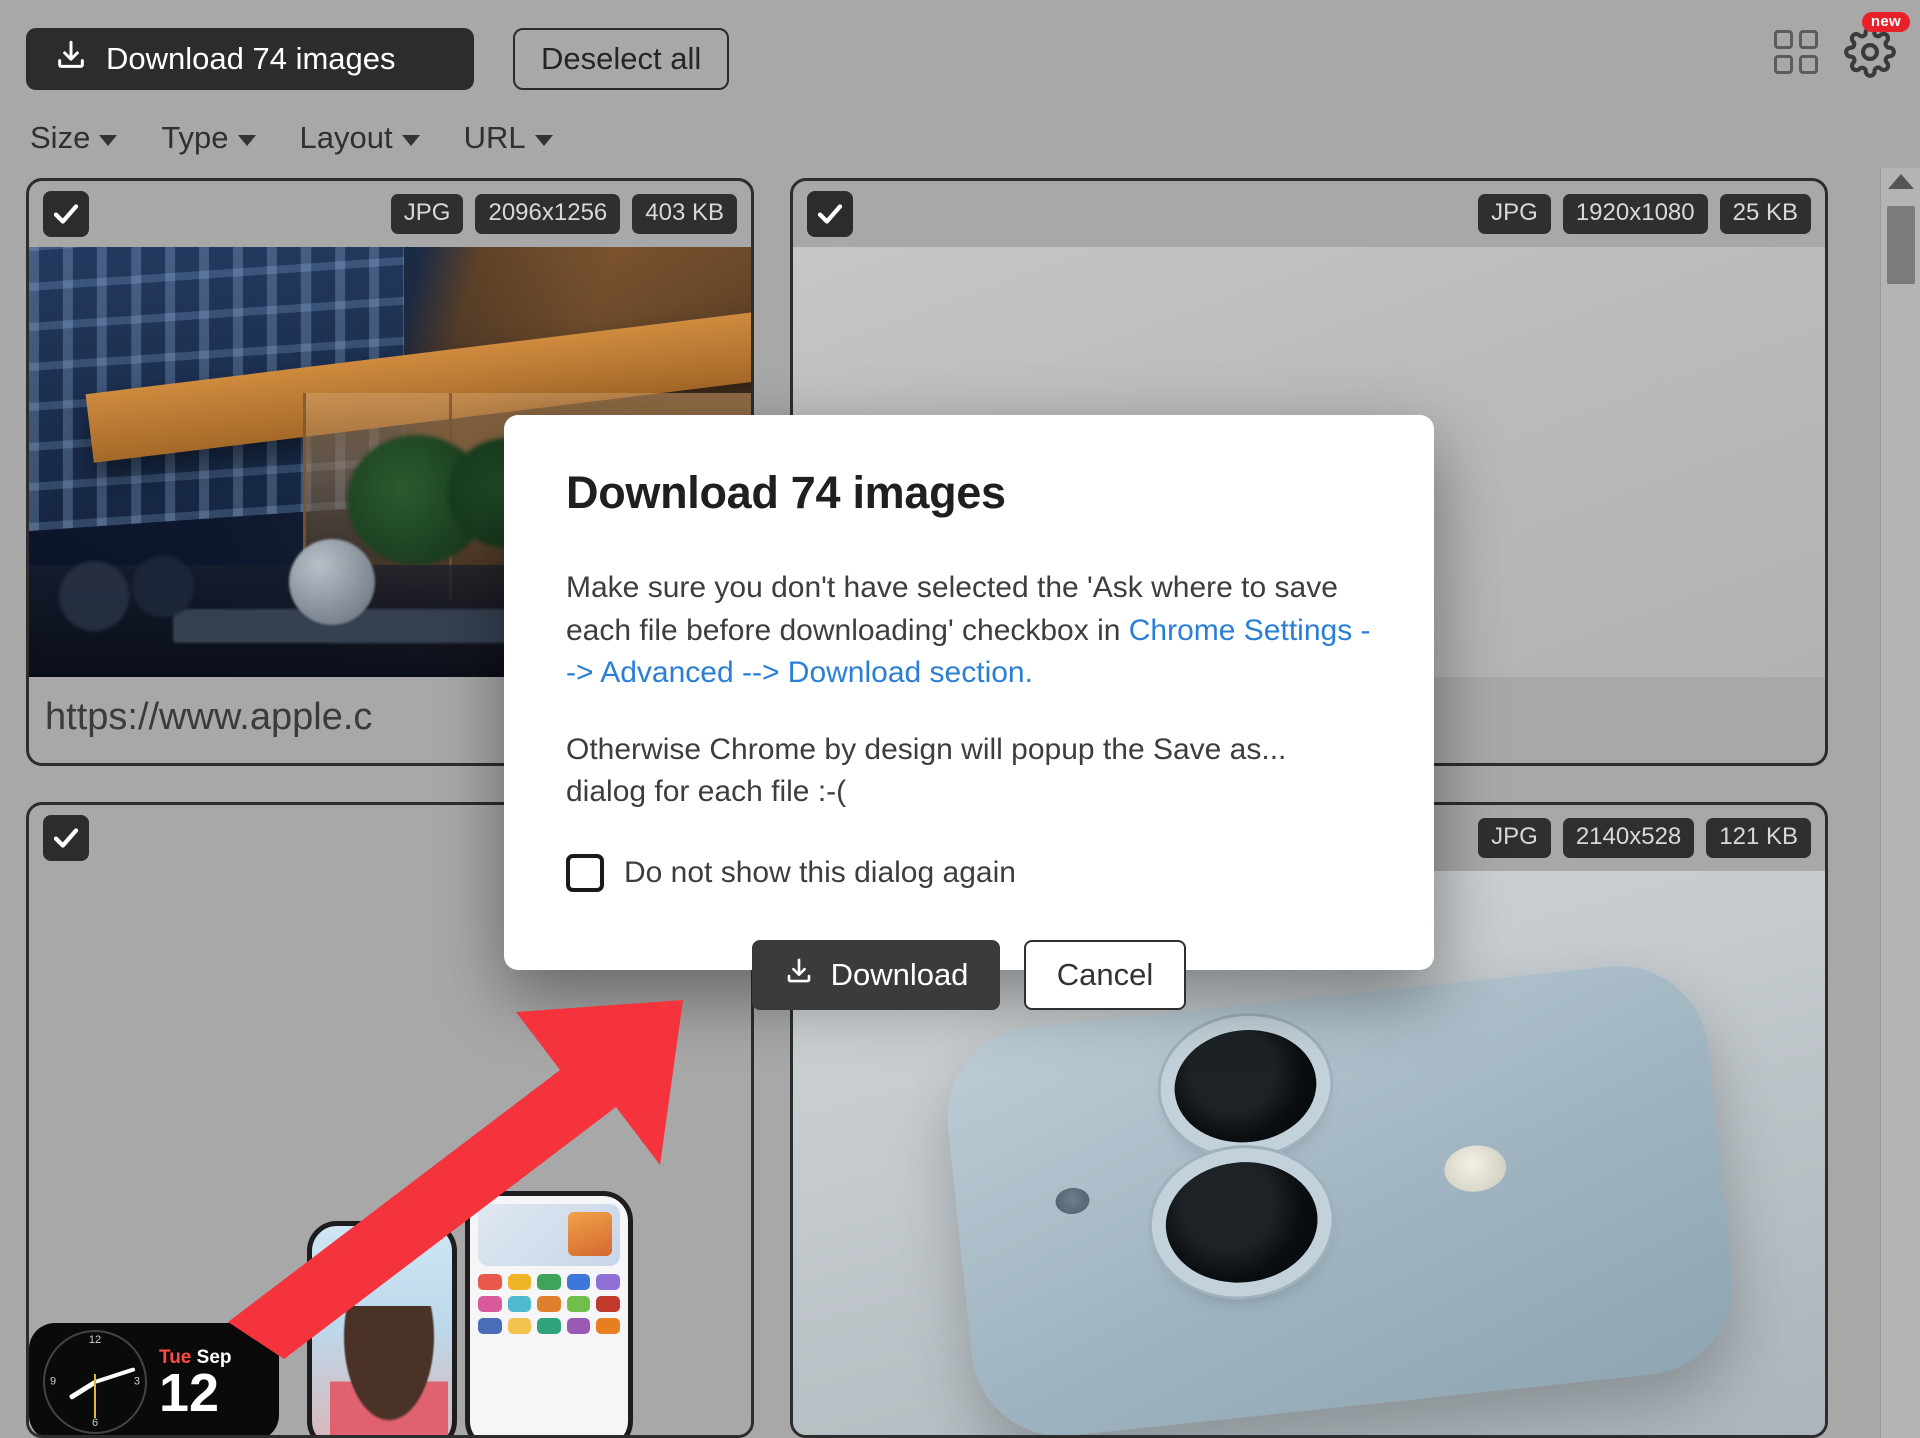  I want to click on download-tray-icon, so click(799, 975).